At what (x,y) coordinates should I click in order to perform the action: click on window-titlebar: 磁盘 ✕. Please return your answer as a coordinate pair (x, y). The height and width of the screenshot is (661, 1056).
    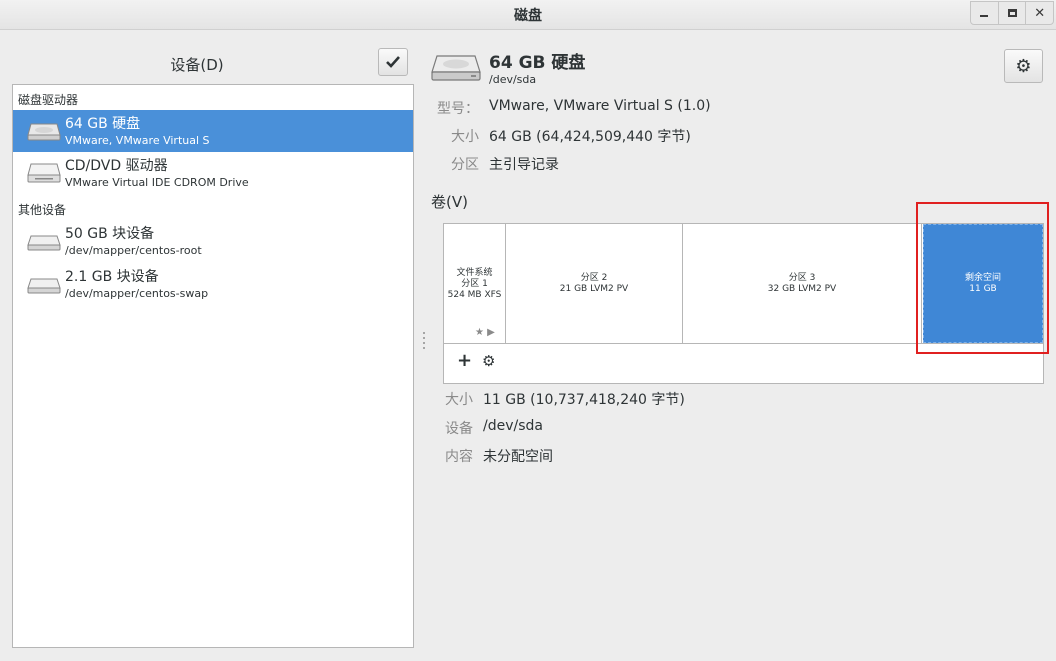
    Looking at the image, I should click on (528, 15).